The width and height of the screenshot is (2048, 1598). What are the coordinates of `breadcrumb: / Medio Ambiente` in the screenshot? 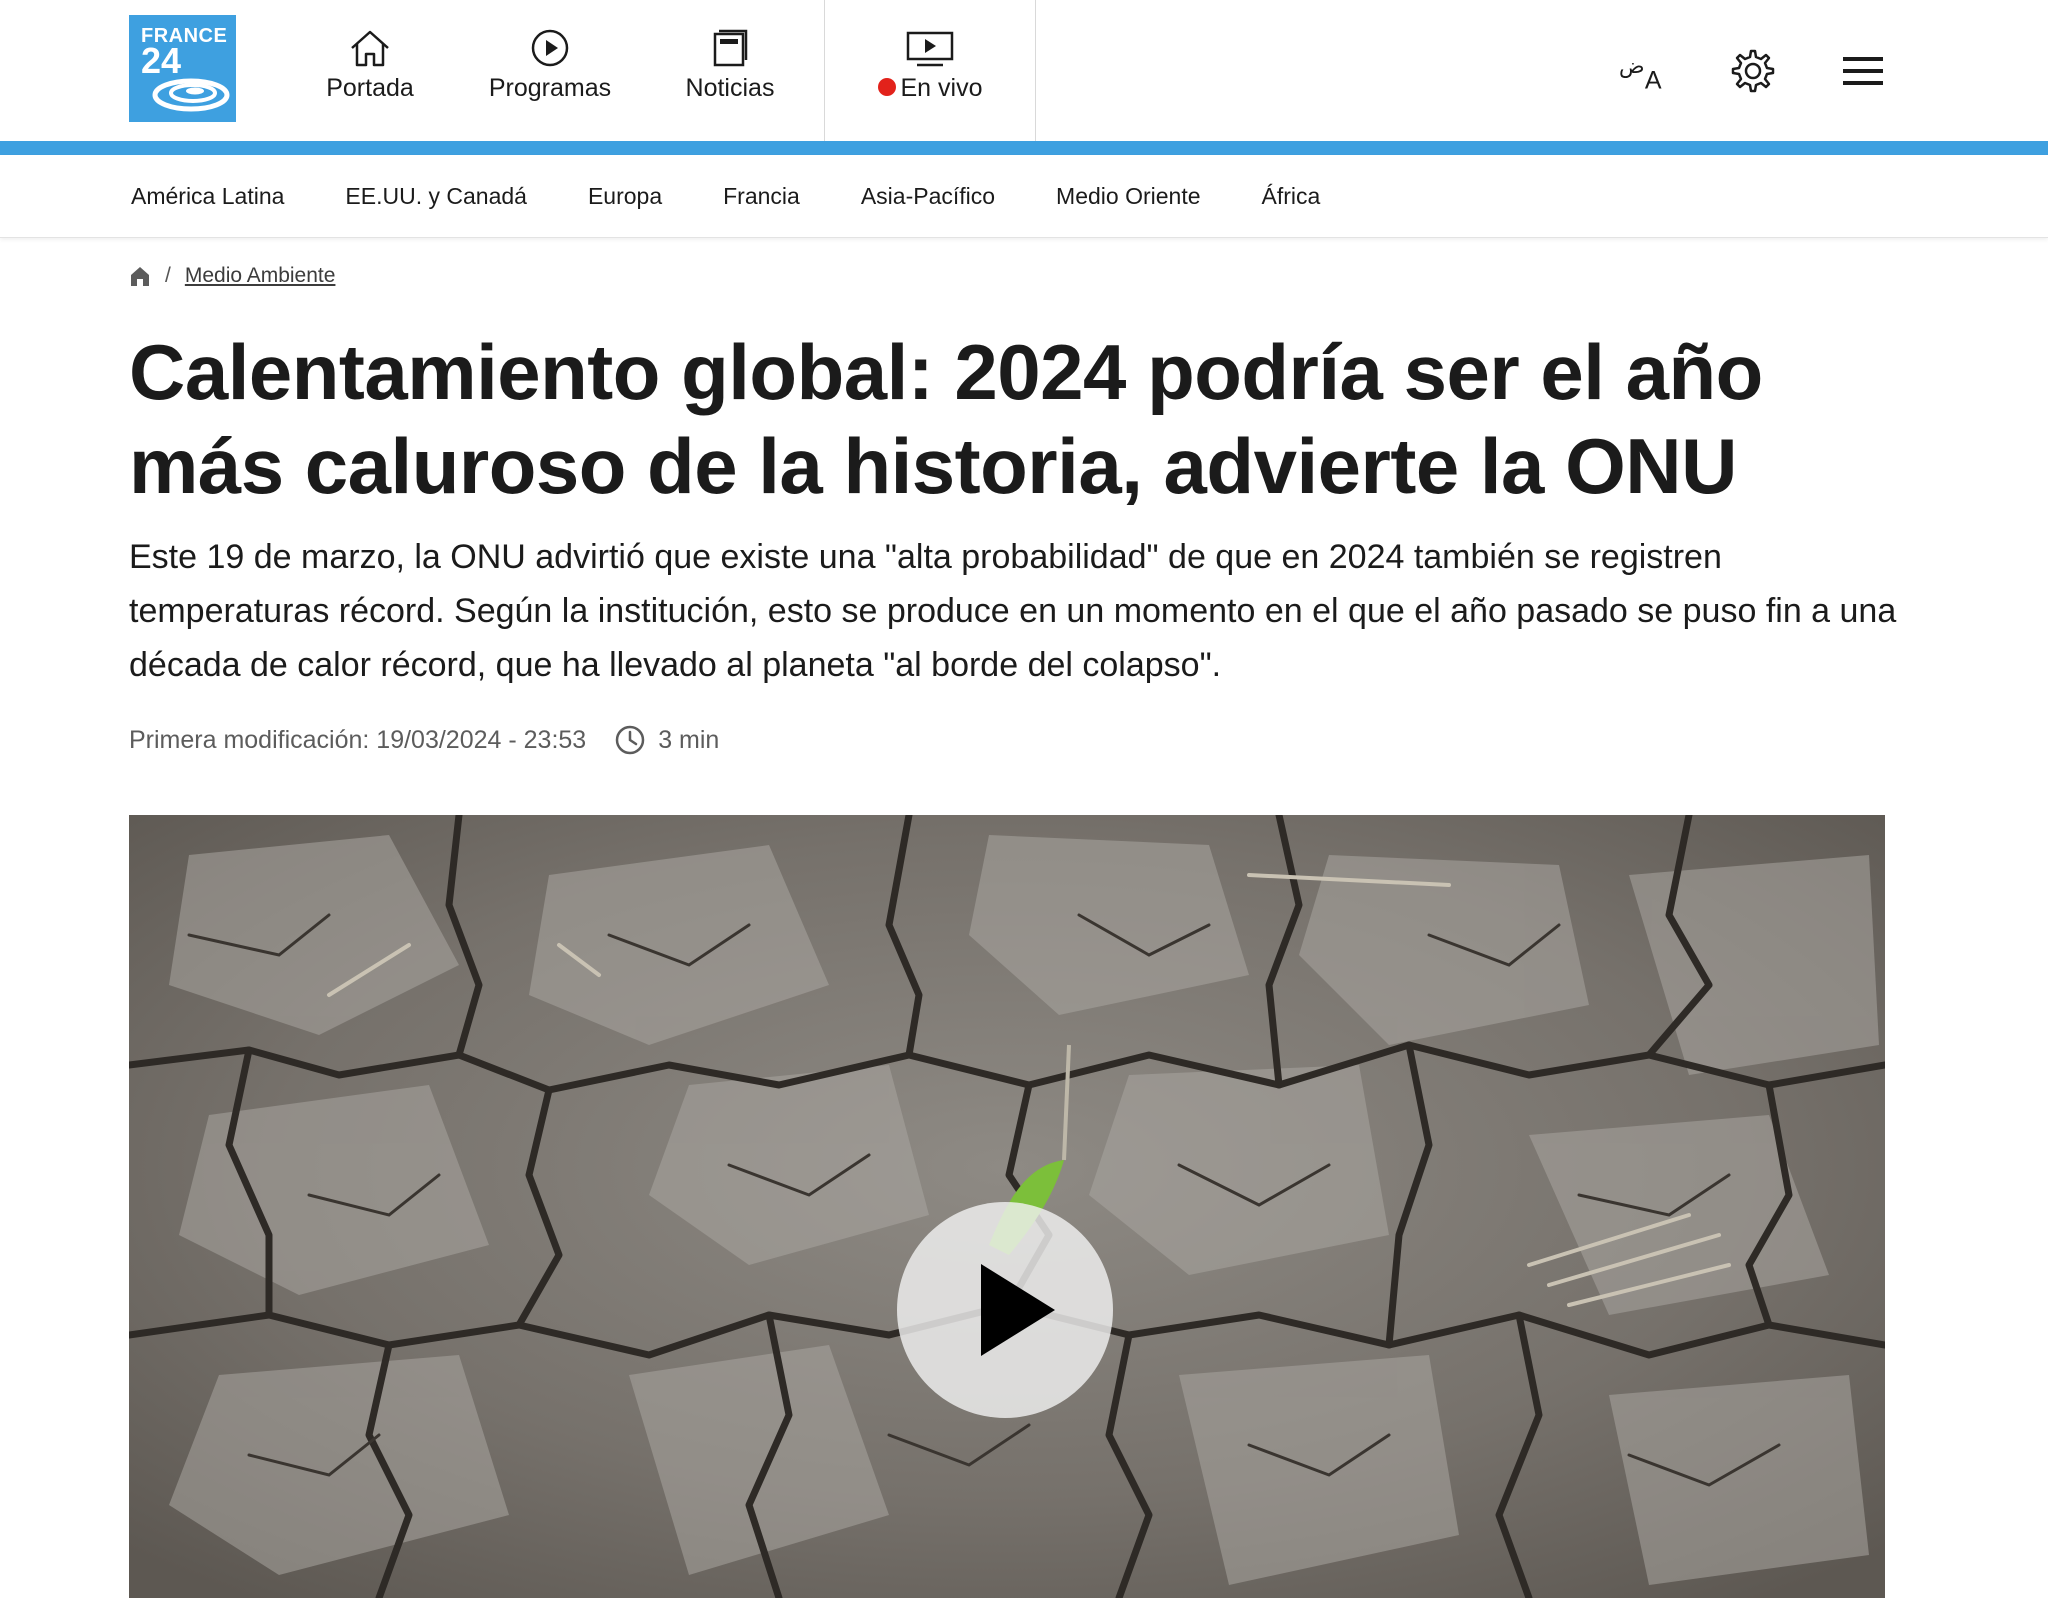 It's located at (232, 276).